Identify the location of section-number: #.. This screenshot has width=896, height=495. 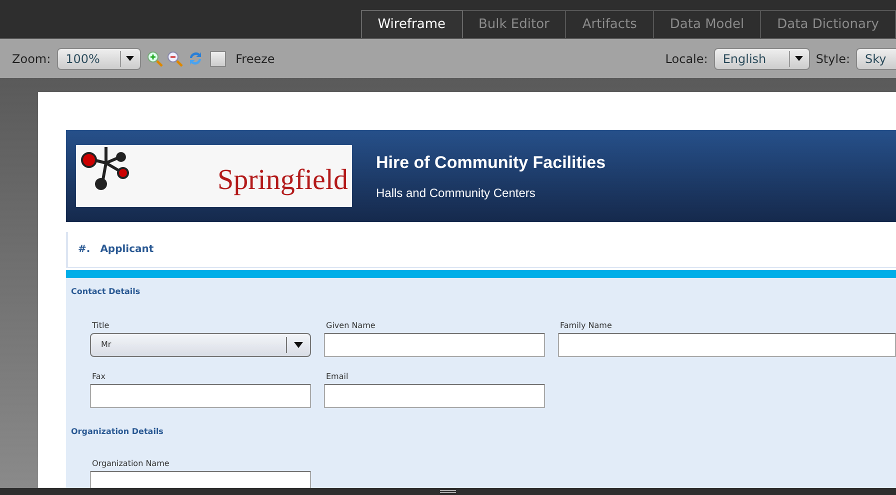
(84, 250).